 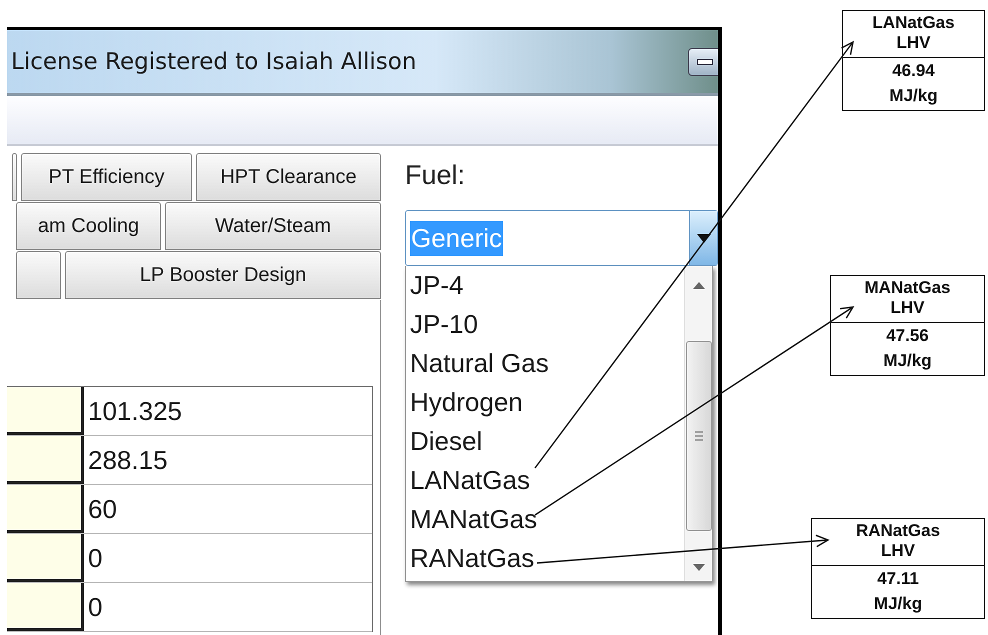 I want to click on dropdown-option: Diesel, so click(x=547, y=441).